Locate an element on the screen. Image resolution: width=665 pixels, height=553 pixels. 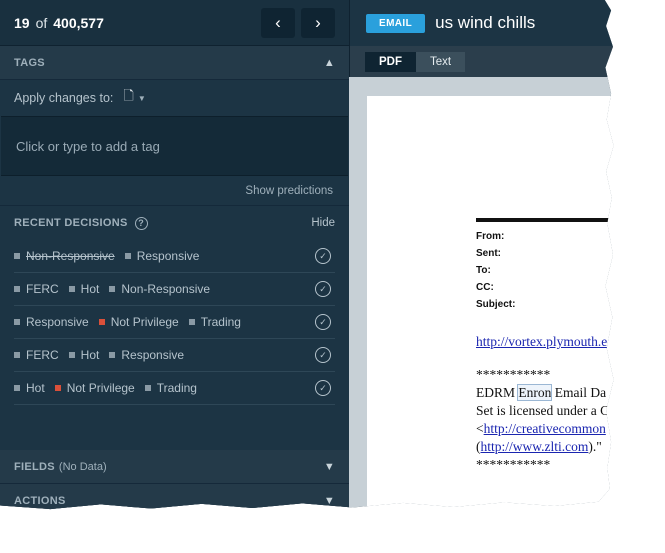
decision-row: Non-Responsive Responsive ✓ is located at coordinates (174, 256).